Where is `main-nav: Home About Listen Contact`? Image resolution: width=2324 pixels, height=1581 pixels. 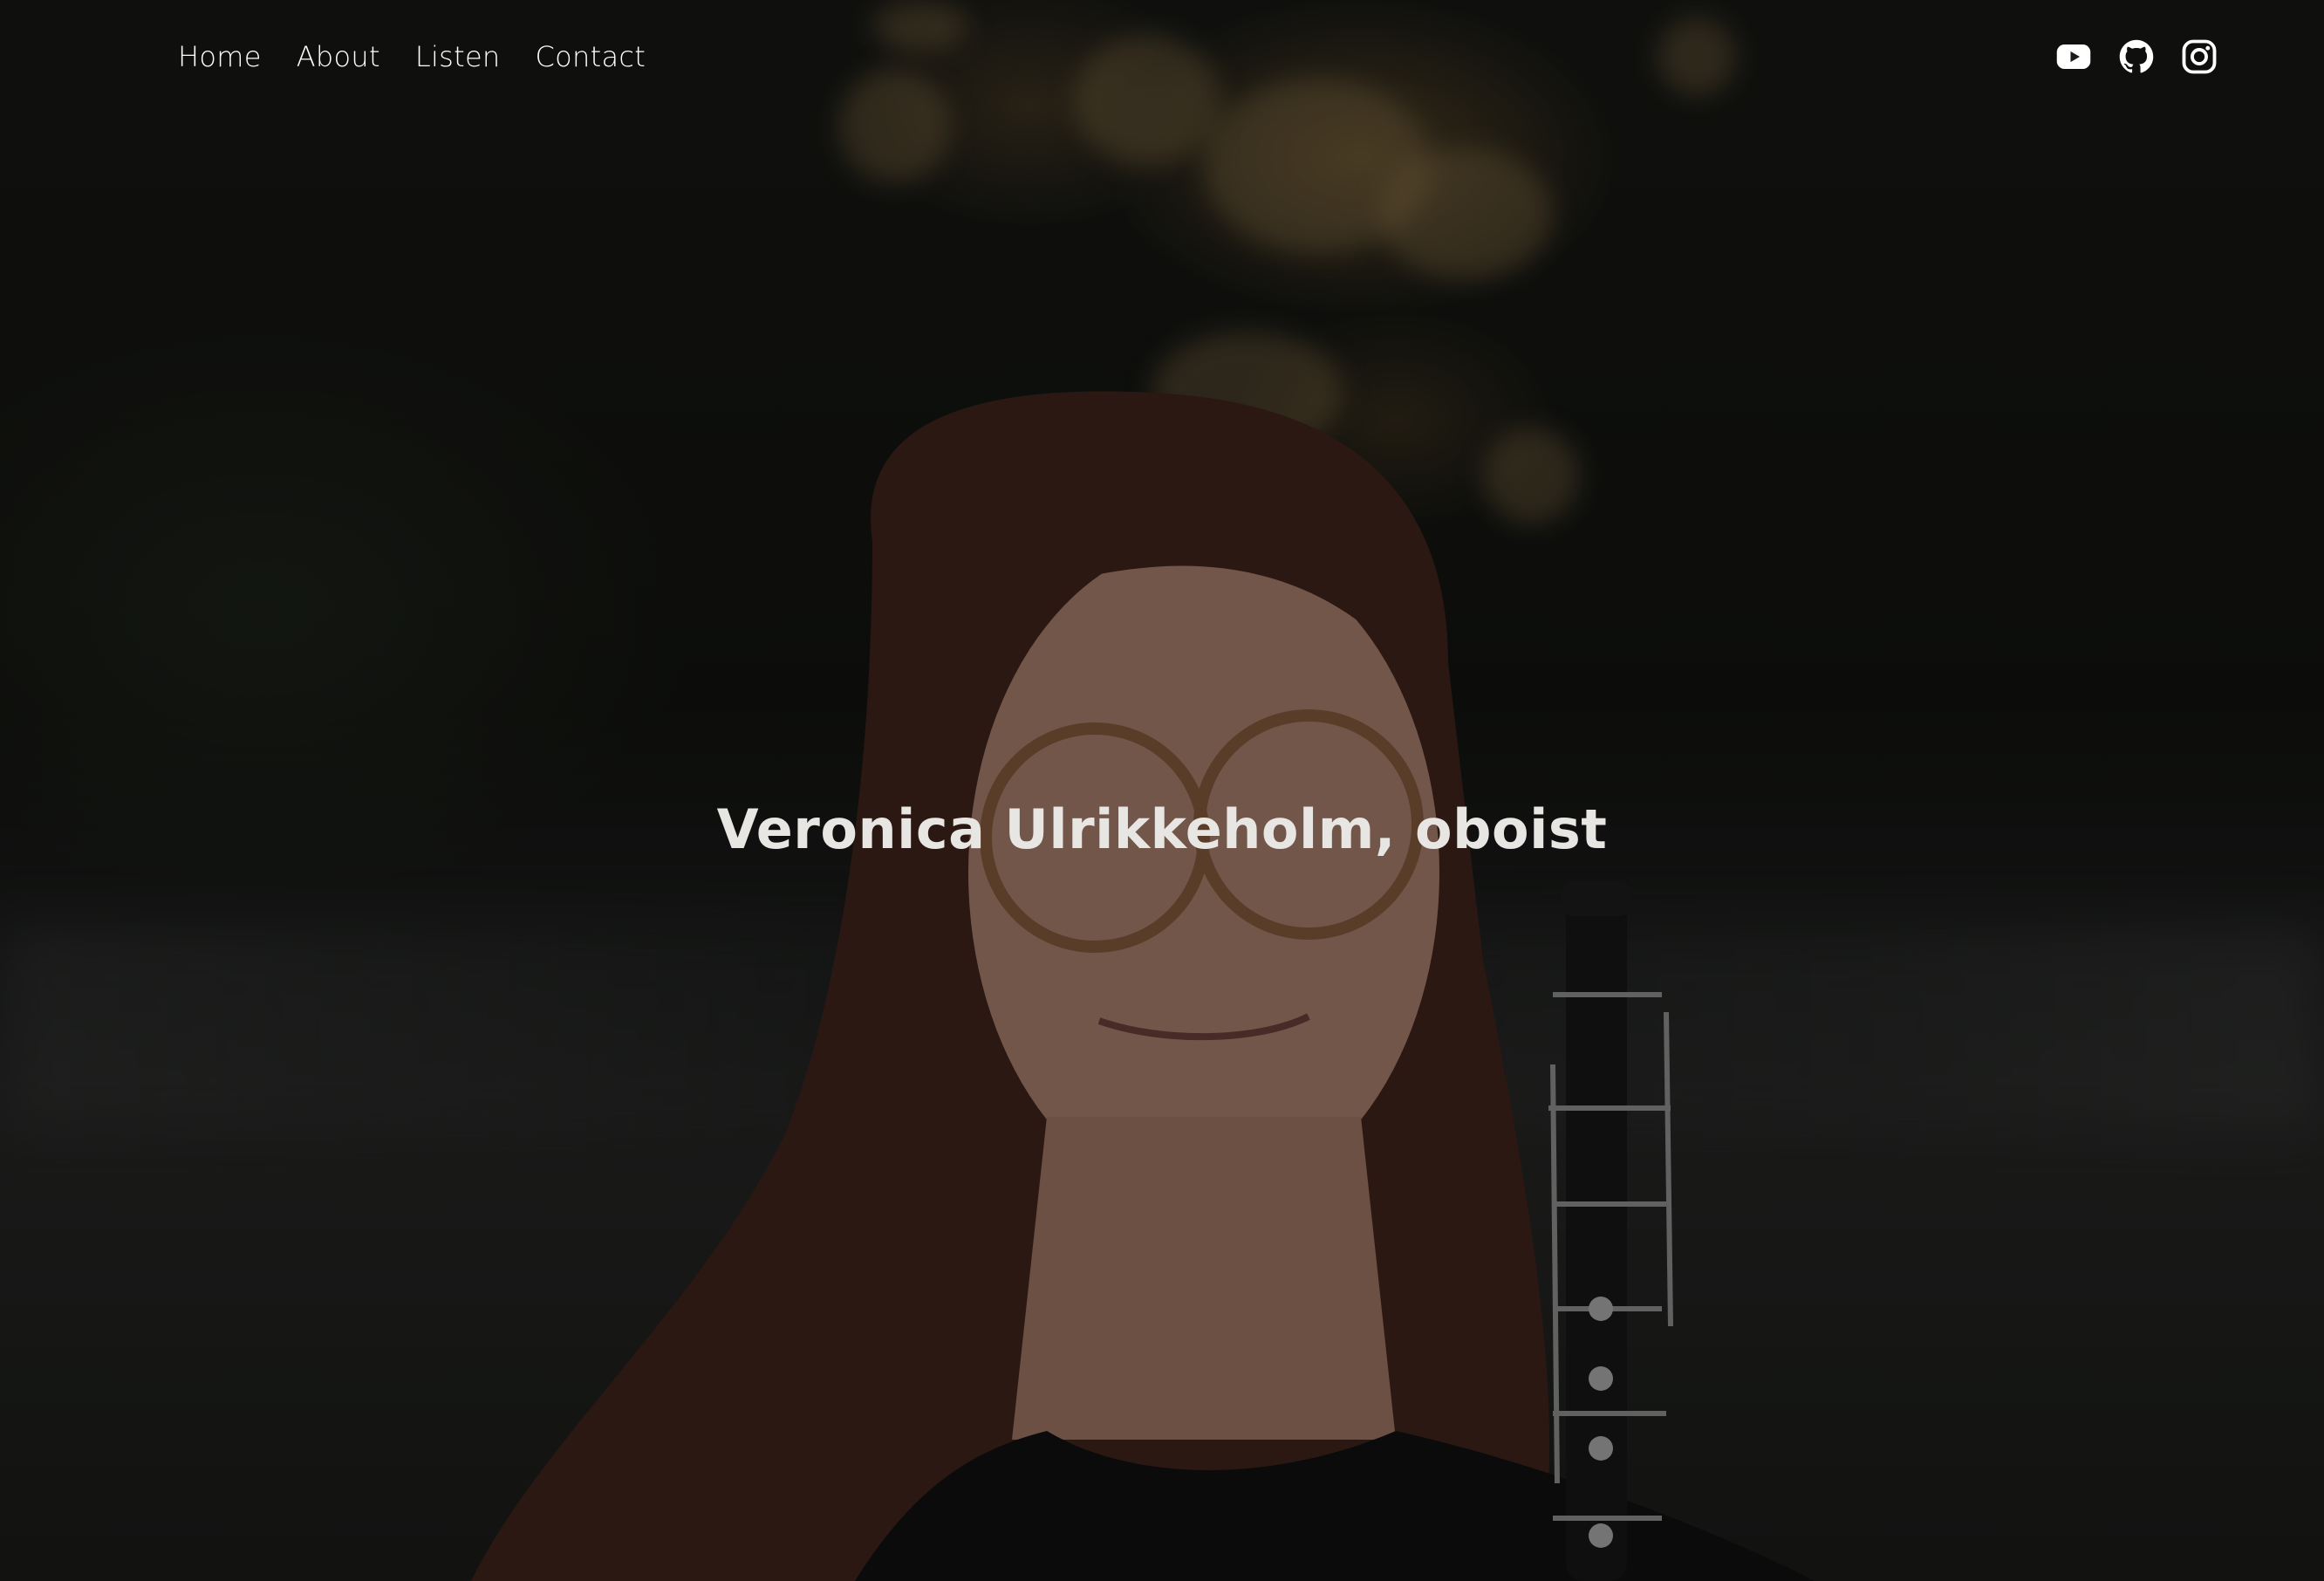 main-nav: Home About Listen Contact is located at coordinates (412, 56).